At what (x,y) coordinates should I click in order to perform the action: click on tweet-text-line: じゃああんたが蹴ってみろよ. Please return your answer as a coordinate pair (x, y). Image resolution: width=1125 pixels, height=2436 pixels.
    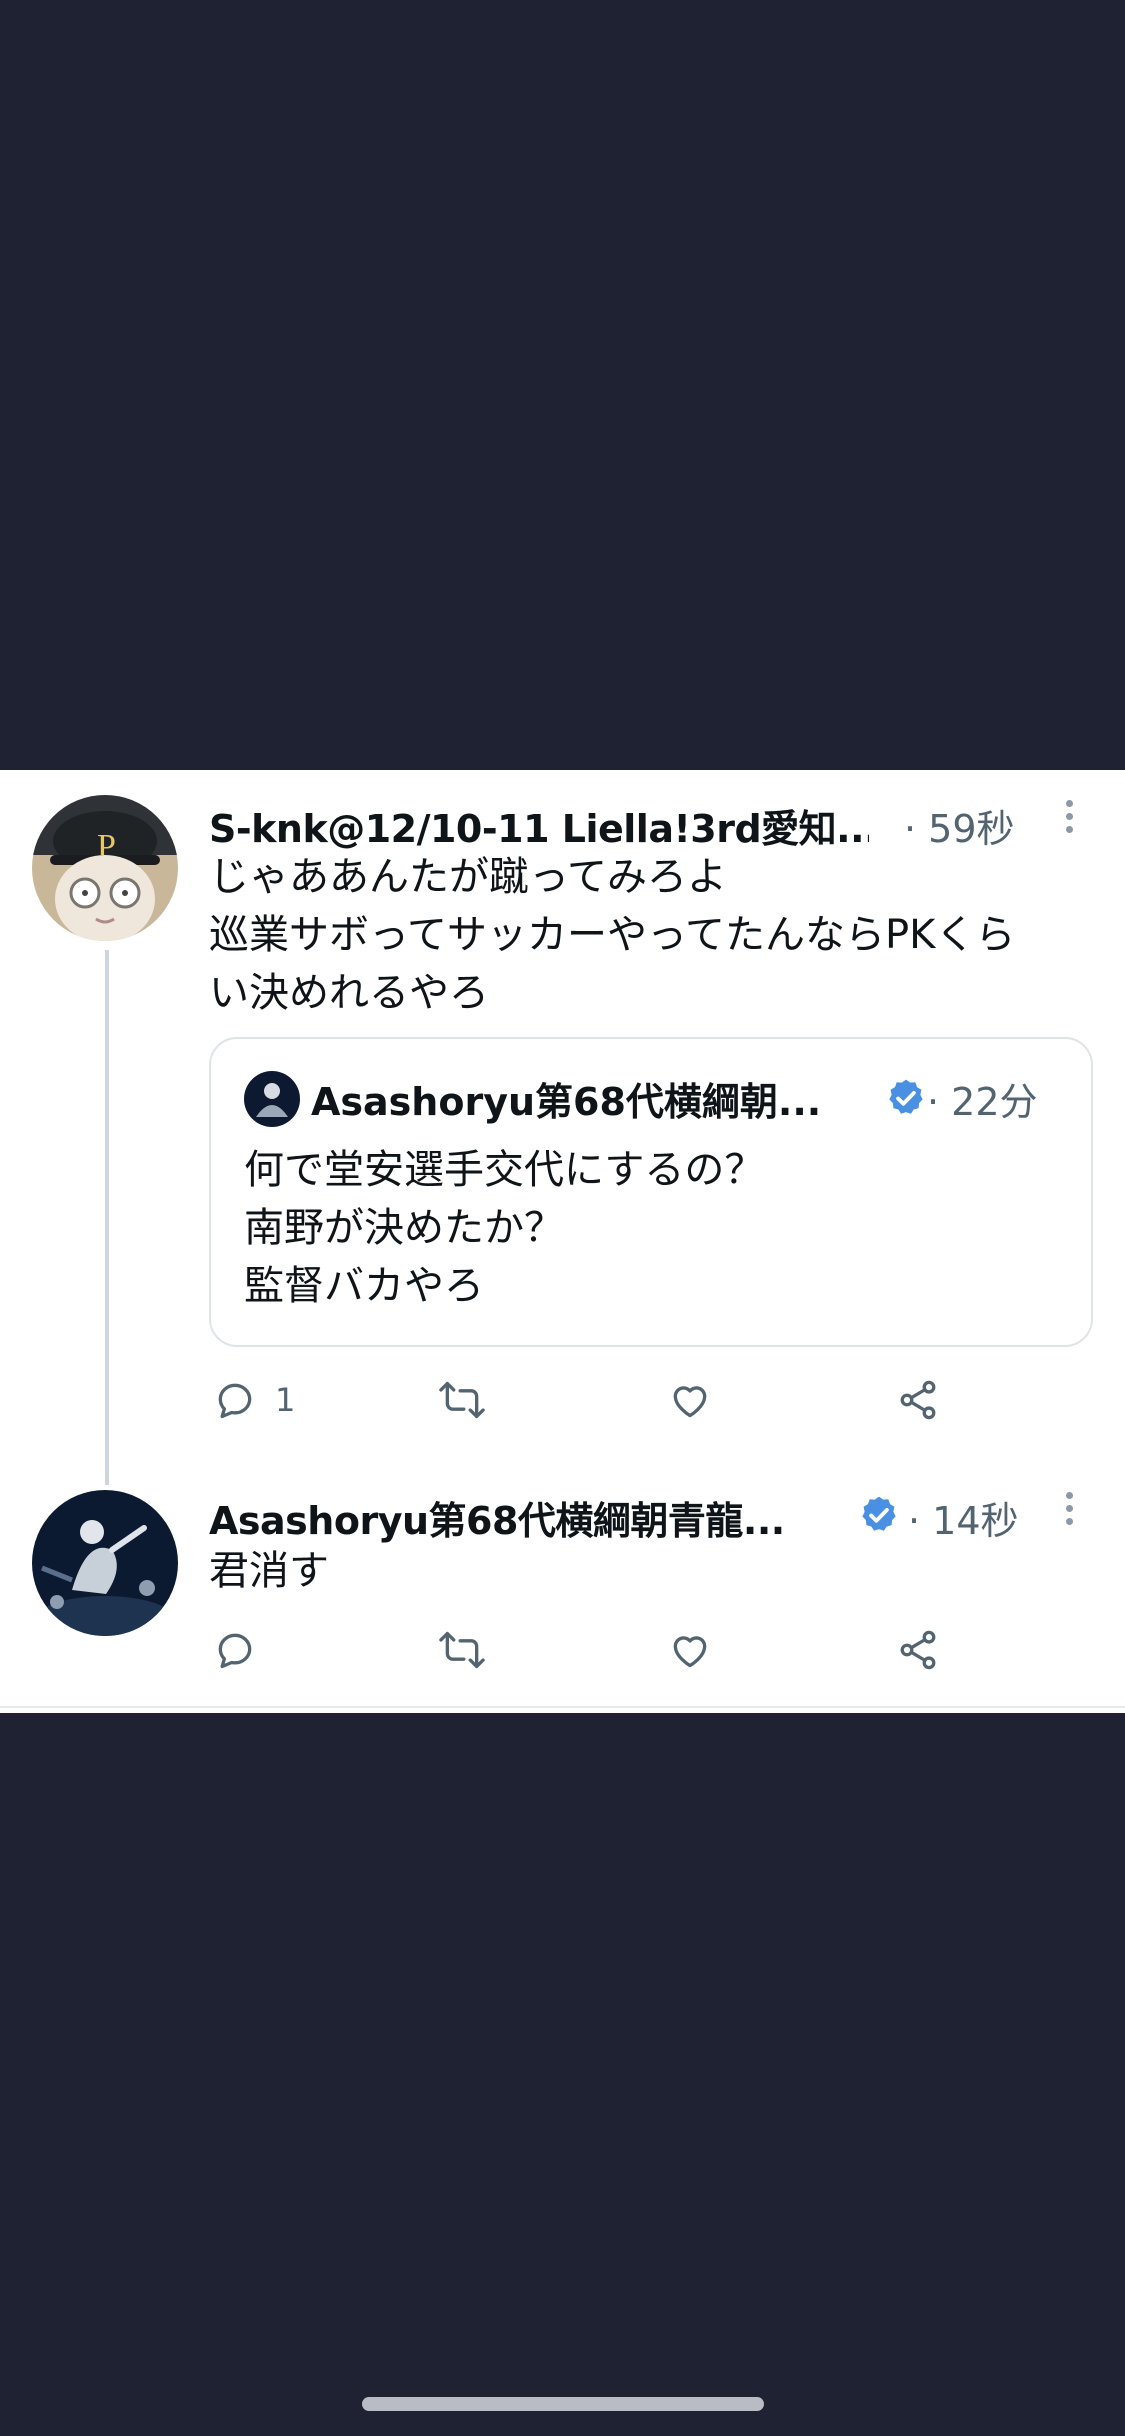
    Looking at the image, I should click on (468, 877).